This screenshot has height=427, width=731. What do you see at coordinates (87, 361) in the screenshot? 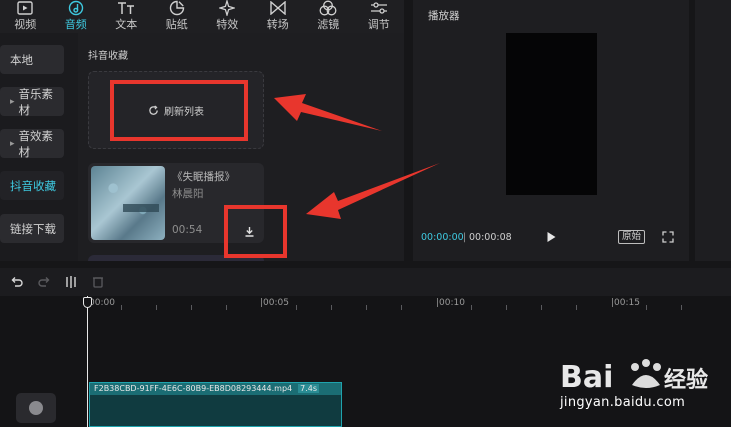
I see `playhead` at bounding box center [87, 361].